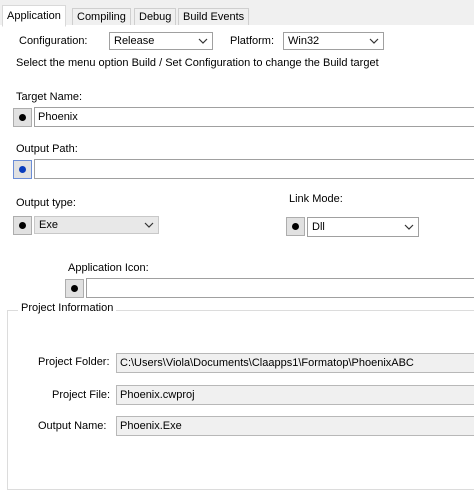  Describe the element at coordinates (161, 41) in the screenshot. I see `configuration-combo: Release` at that location.